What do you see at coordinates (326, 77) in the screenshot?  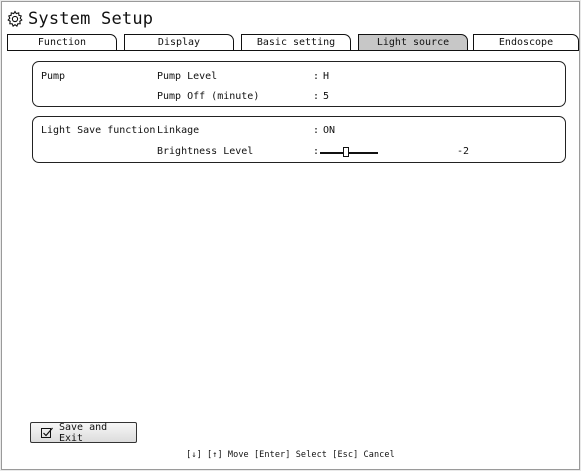 I see `pump-level-value: H` at bounding box center [326, 77].